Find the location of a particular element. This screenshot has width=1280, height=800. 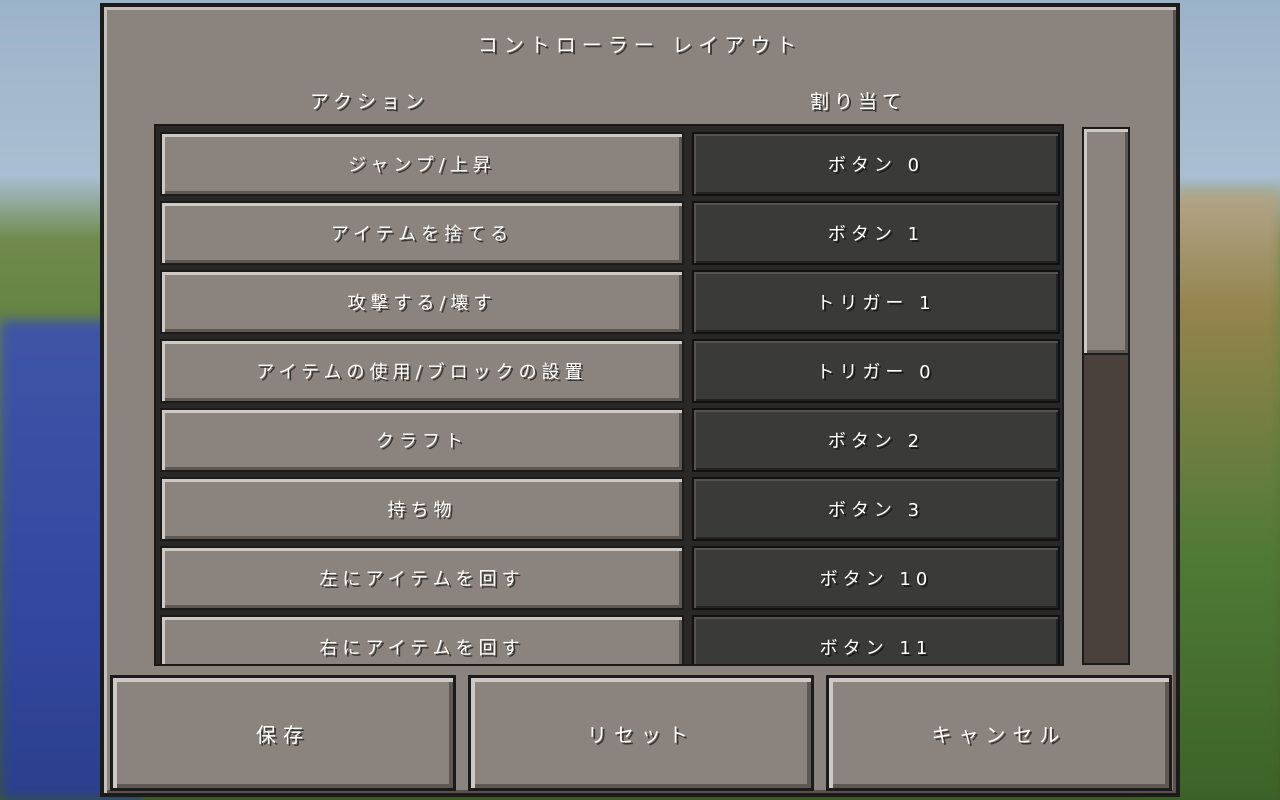

action-button: 右にアイテムを回す is located at coordinates (422, 639).